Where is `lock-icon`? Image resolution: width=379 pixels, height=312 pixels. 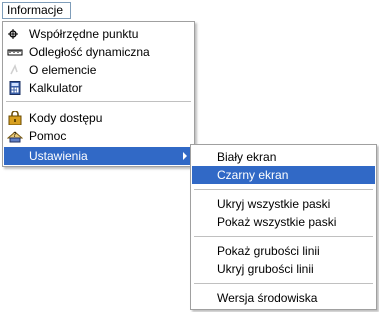 lock-icon is located at coordinates (15, 118).